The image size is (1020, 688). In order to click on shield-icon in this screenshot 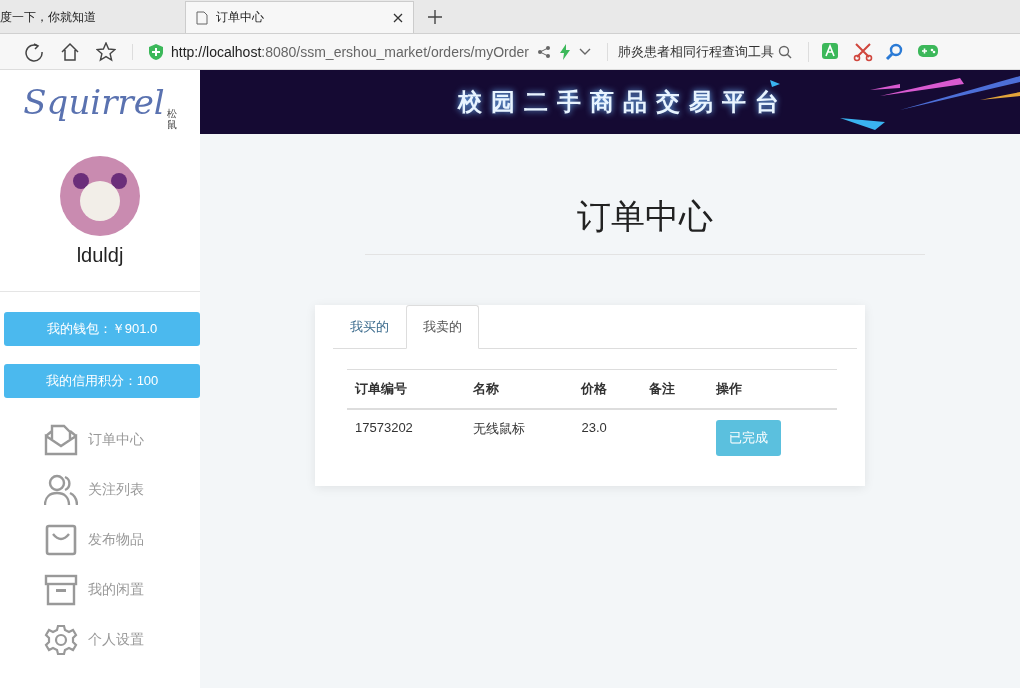, I will do `click(156, 51)`.